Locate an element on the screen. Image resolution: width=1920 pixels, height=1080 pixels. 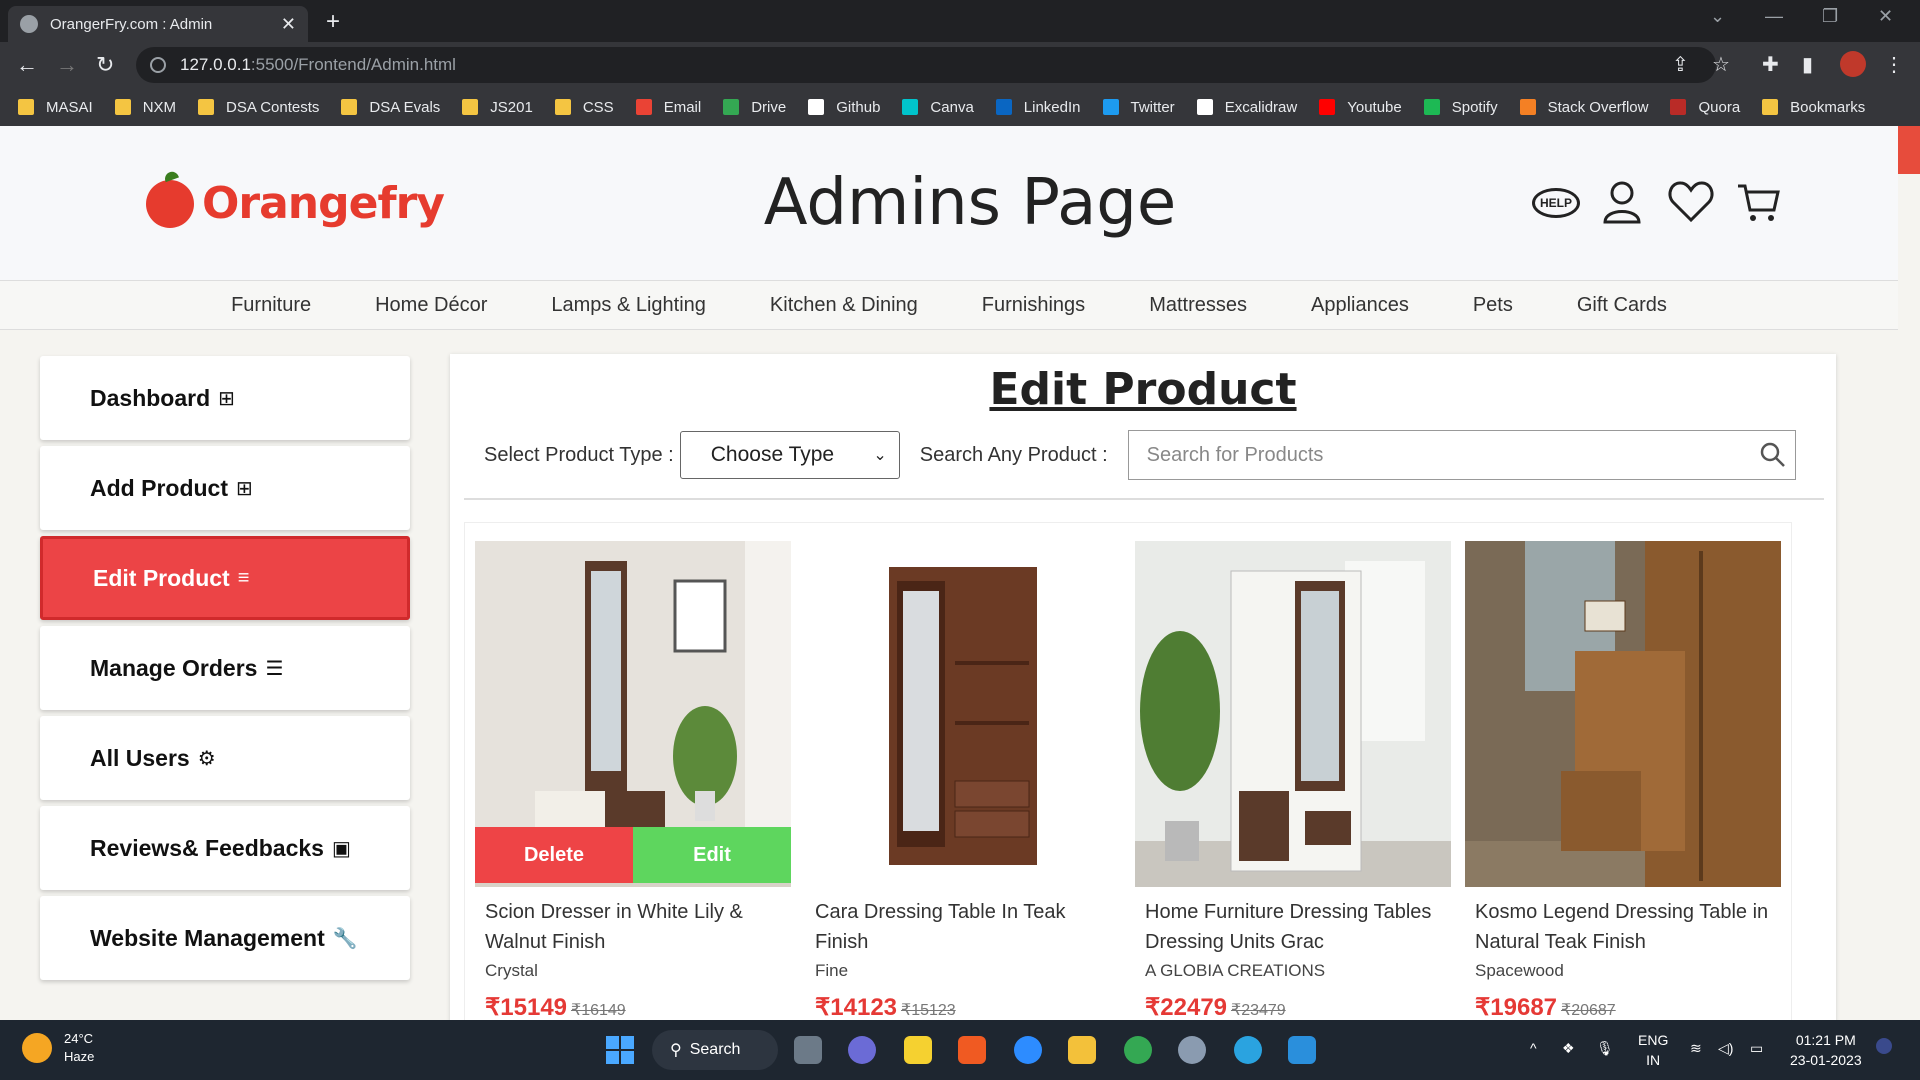
logo-text: Orangefry is located at coordinates (323, 203).